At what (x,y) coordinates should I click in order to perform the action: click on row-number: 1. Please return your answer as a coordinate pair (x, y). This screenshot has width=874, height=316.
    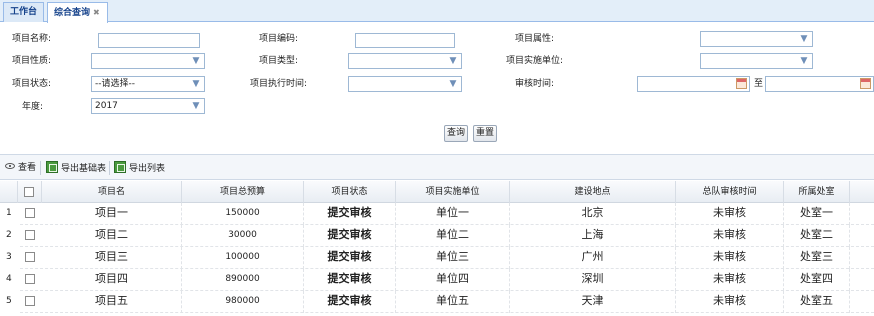
    Looking at the image, I should click on (9, 214).